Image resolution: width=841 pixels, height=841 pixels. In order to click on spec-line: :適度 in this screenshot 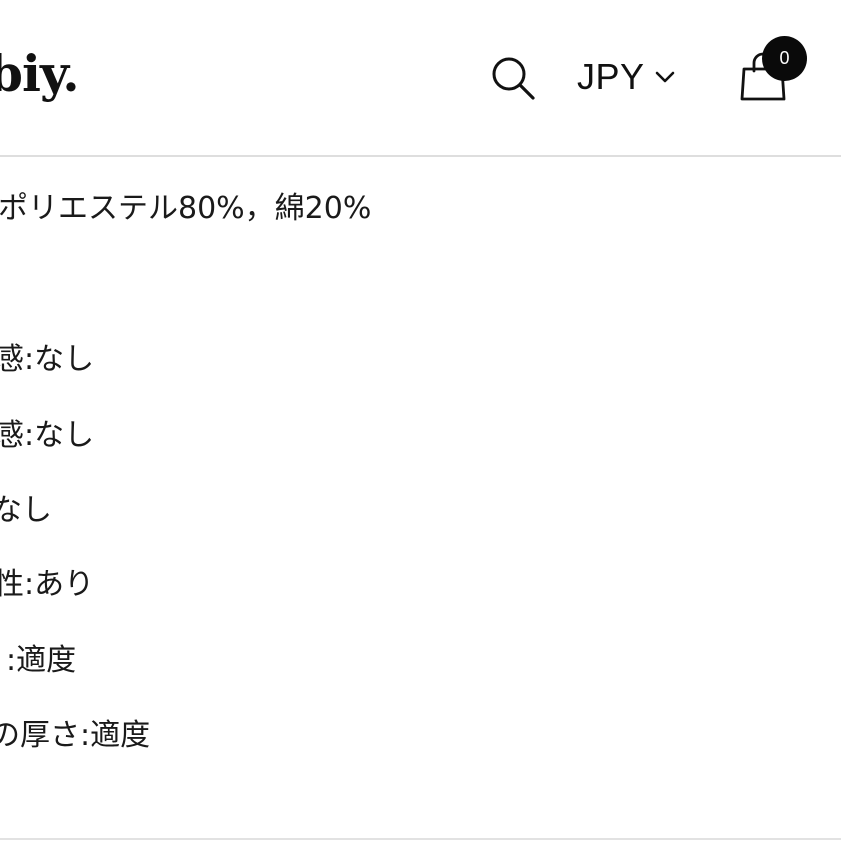, I will do `click(41, 660)`.